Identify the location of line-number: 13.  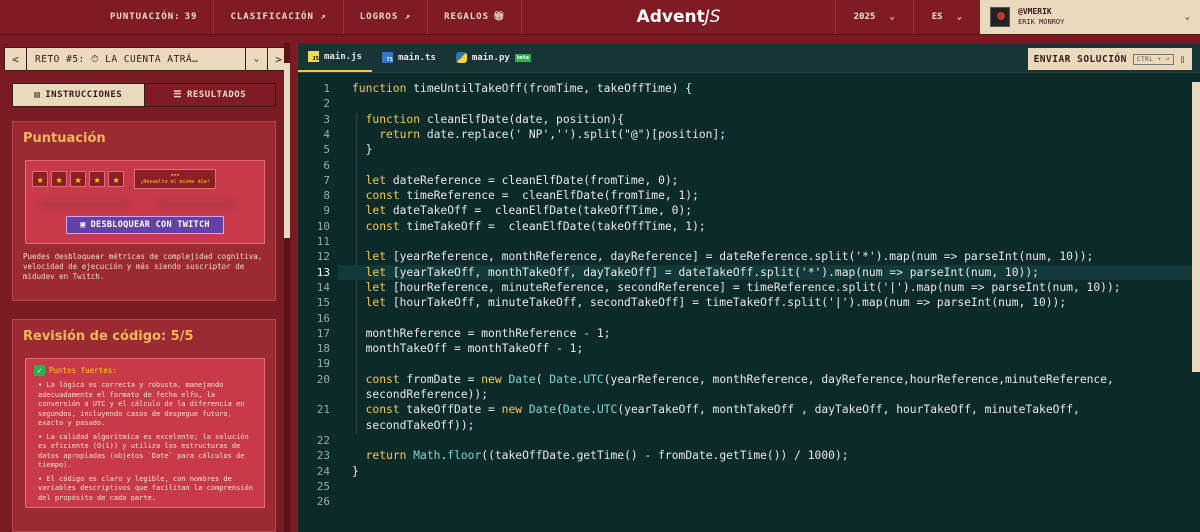
(323, 272).